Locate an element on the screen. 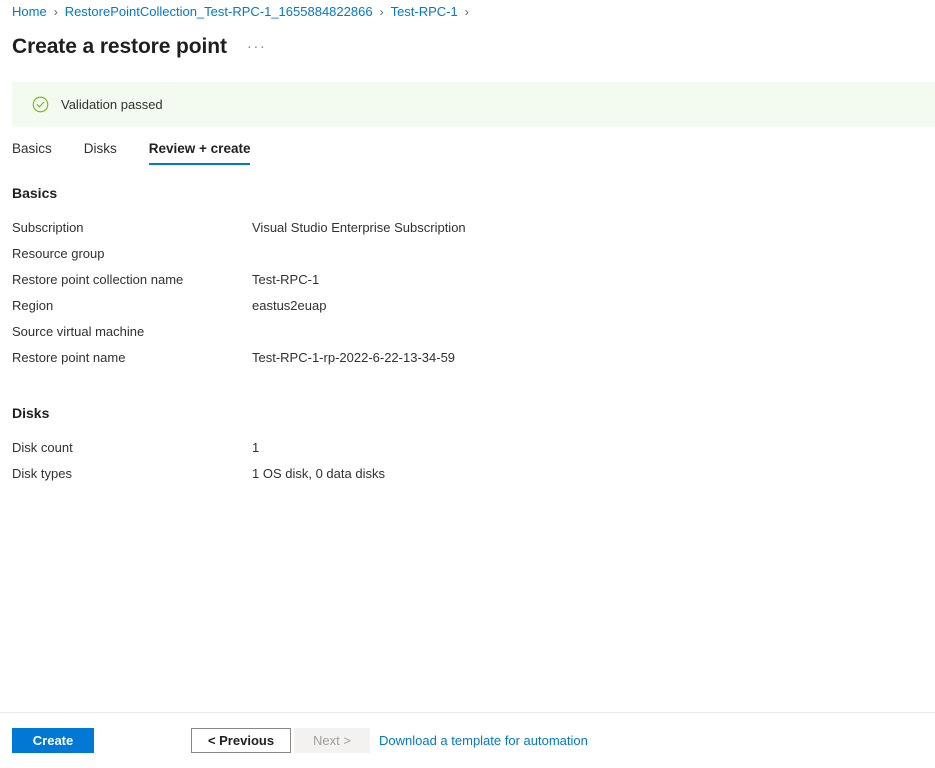 The height and width of the screenshot is (768, 935). check-circle-icon is located at coordinates (40, 104).